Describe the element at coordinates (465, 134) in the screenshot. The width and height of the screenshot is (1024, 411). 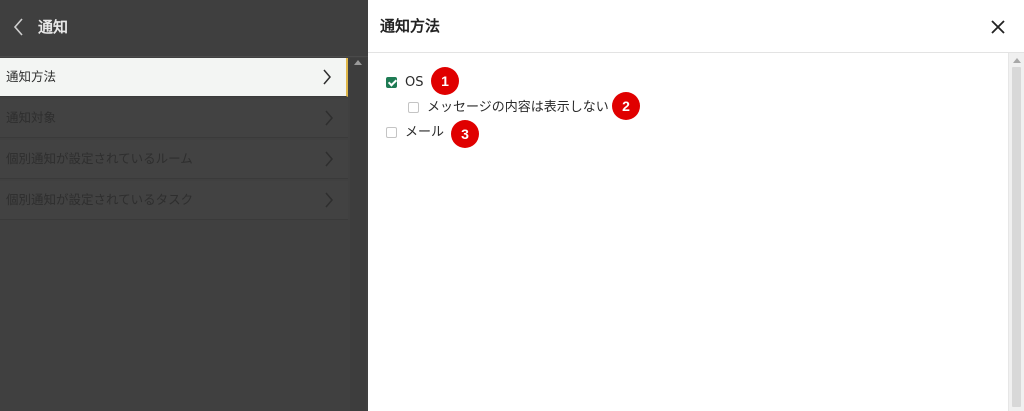
I see `annotation-badge-3: 3` at that location.